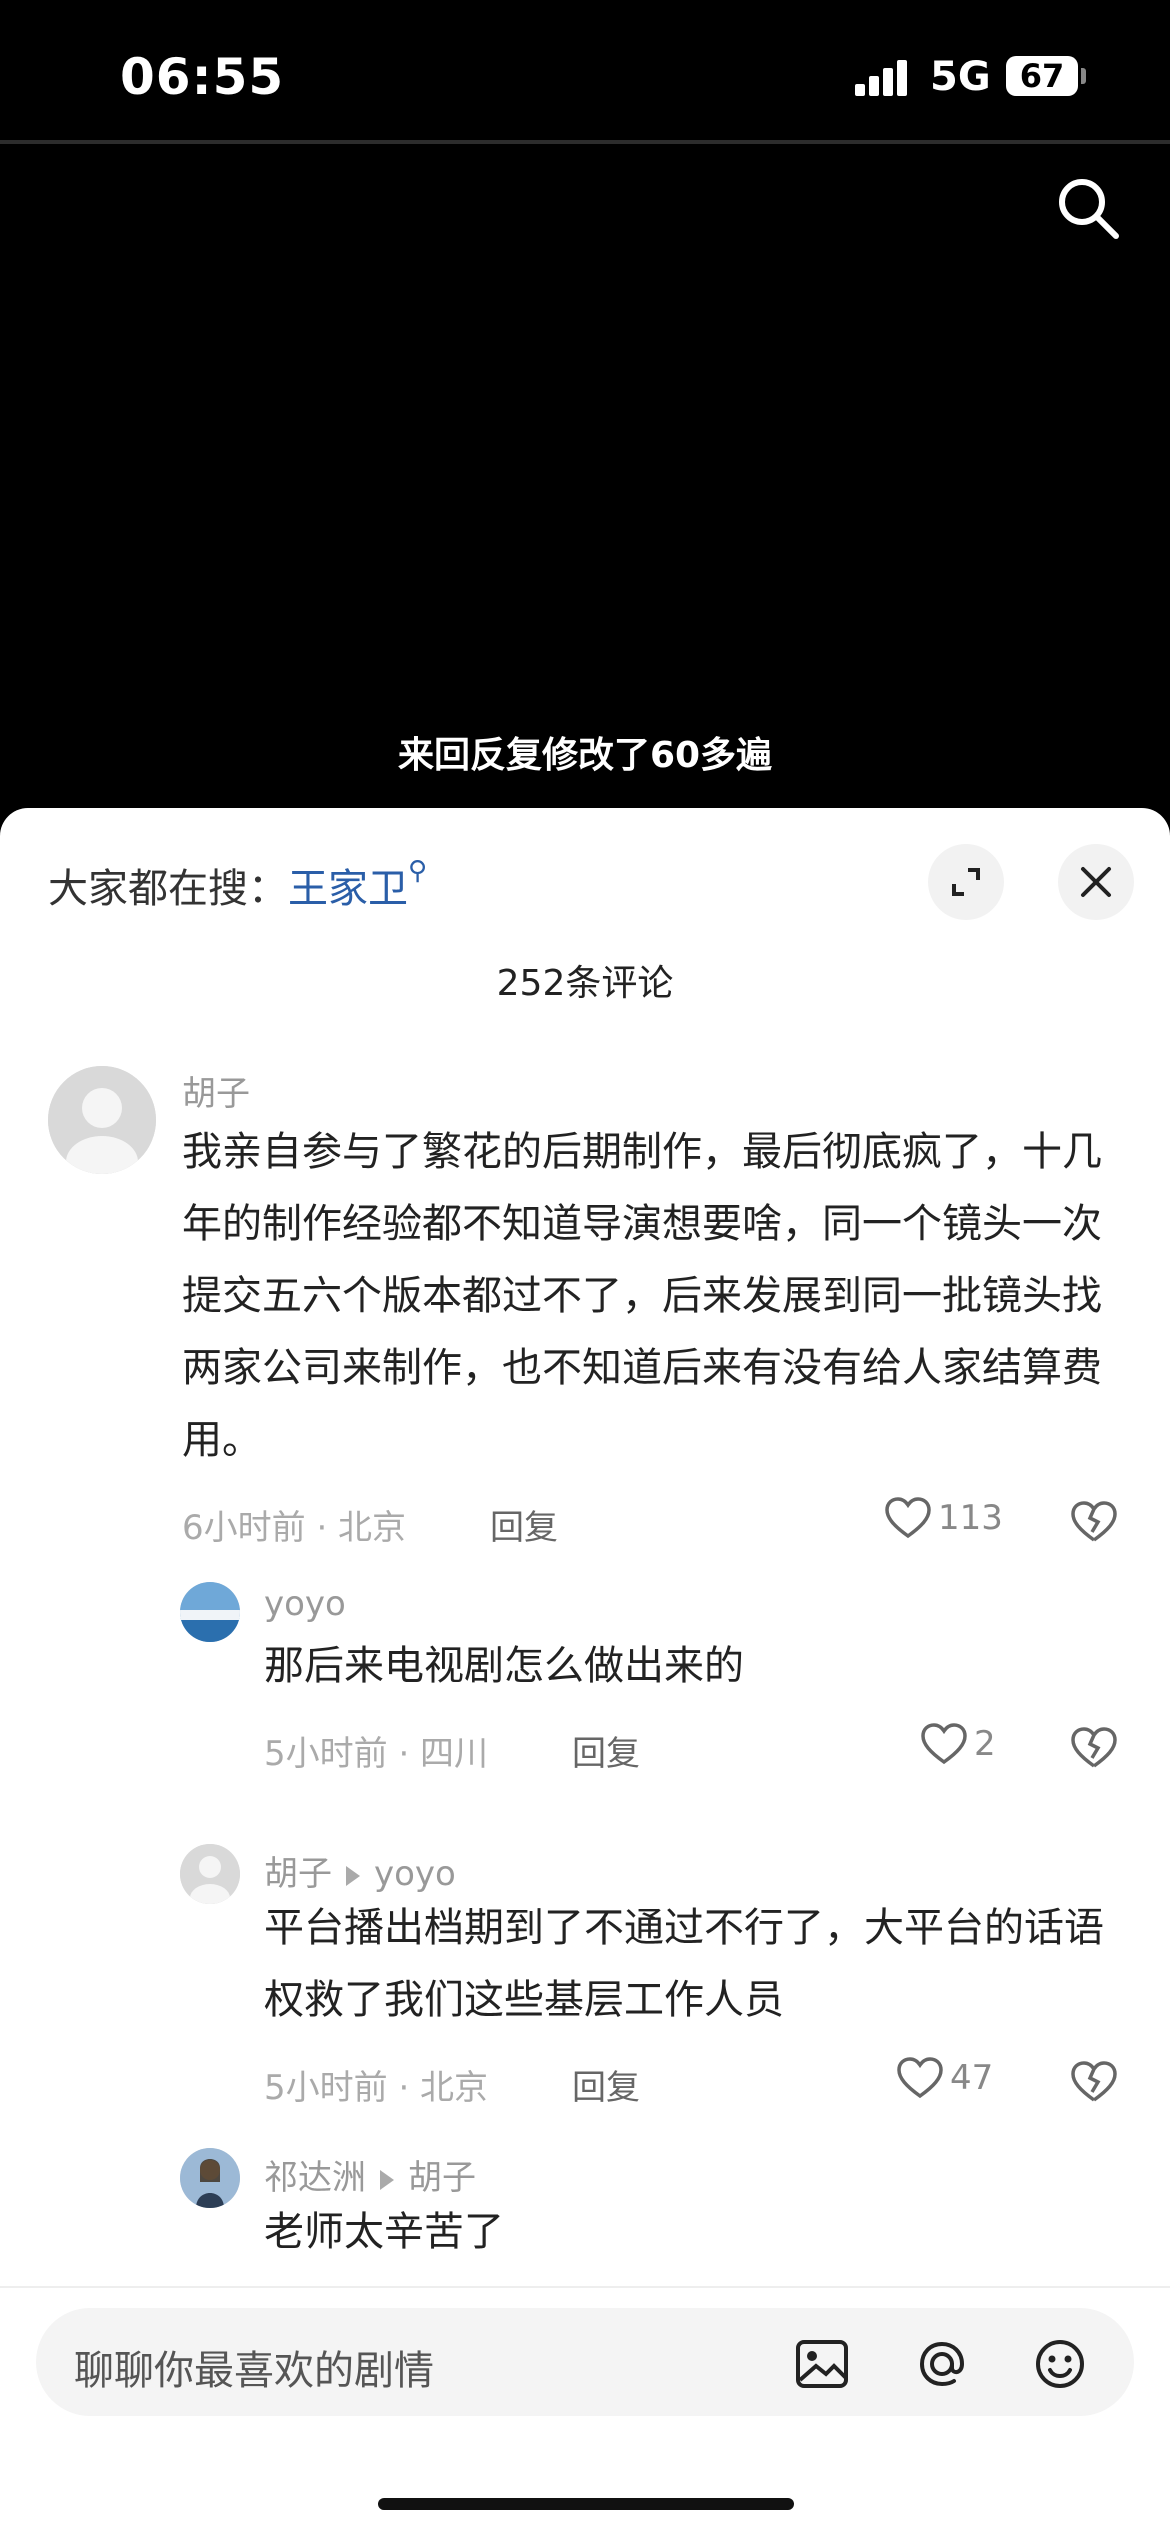  What do you see at coordinates (376, 1754) in the screenshot?
I see `comment-meta: 5小时前 · 四川` at bounding box center [376, 1754].